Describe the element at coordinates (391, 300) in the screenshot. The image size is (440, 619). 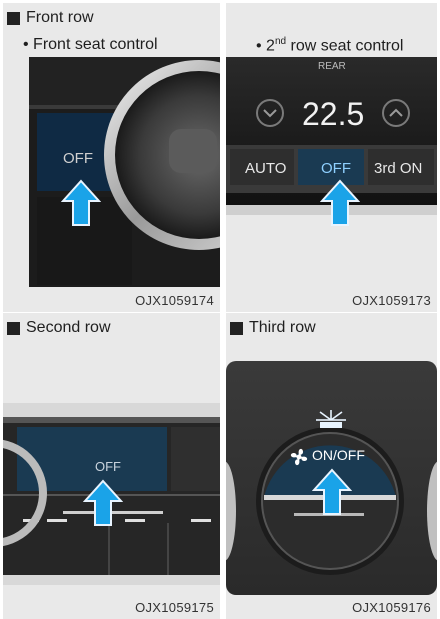
I see `second-row-seat-caption: OJX1059173` at that location.